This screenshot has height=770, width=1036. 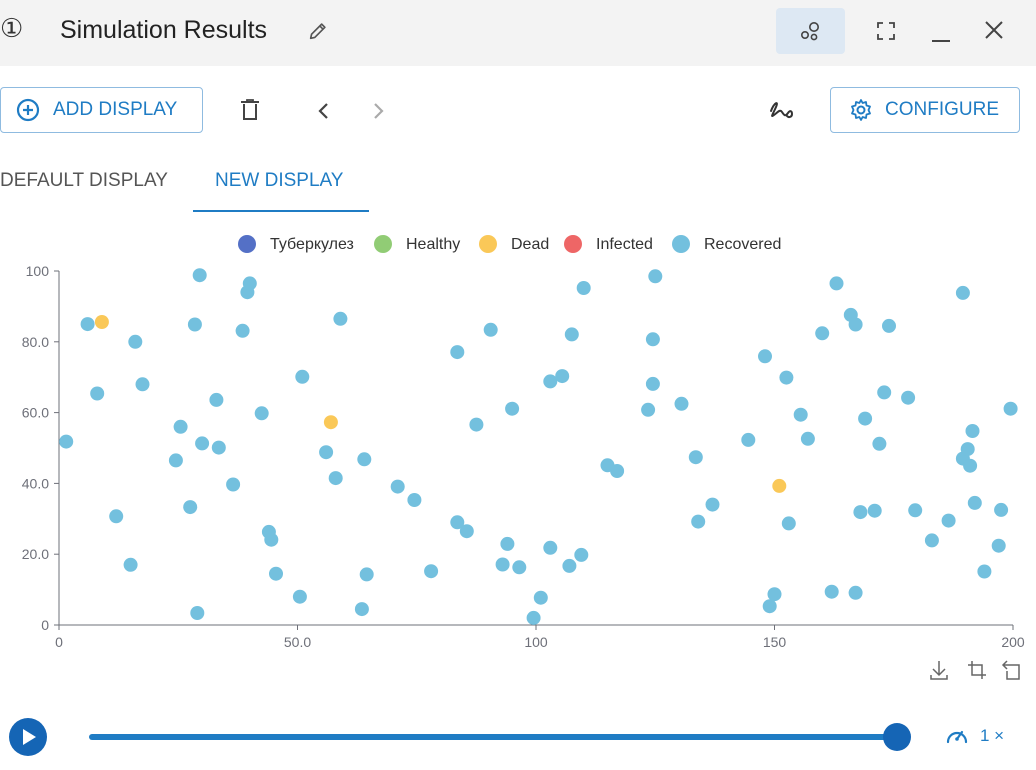 What do you see at coordinates (84, 181) in the screenshot?
I see `tab-default-display: DEFAULT DISPLAY` at bounding box center [84, 181].